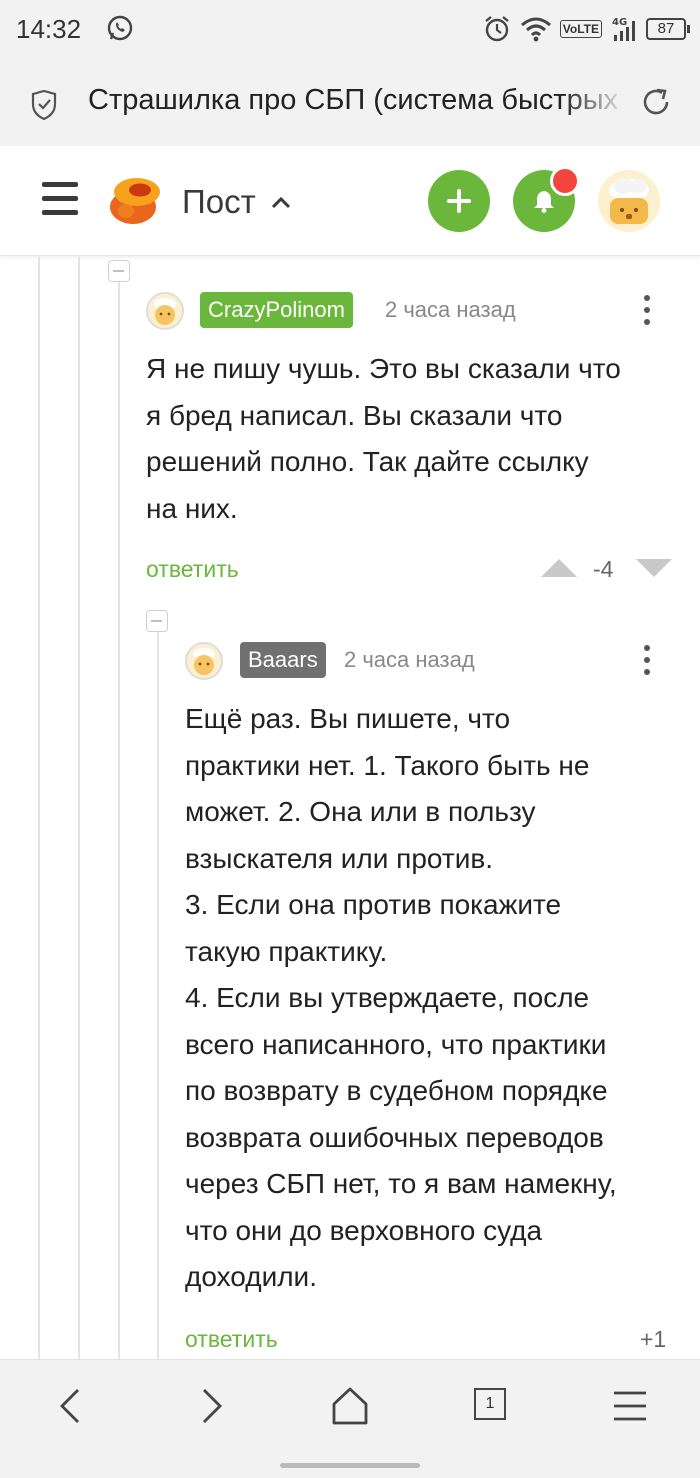  What do you see at coordinates (280, 202) in the screenshot?
I see `chevron-up-icon` at bounding box center [280, 202].